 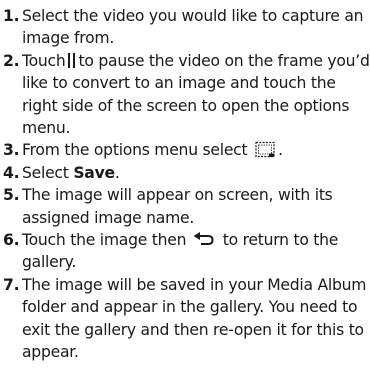 I want to click on step-number: 4., so click(x=11, y=172).